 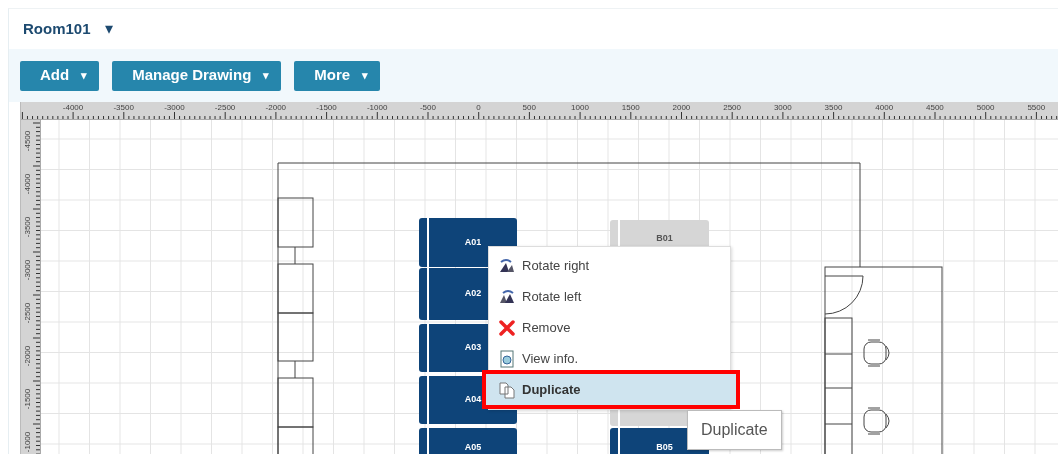 I want to click on dropdown-button: More ▾, so click(x=337, y=75).